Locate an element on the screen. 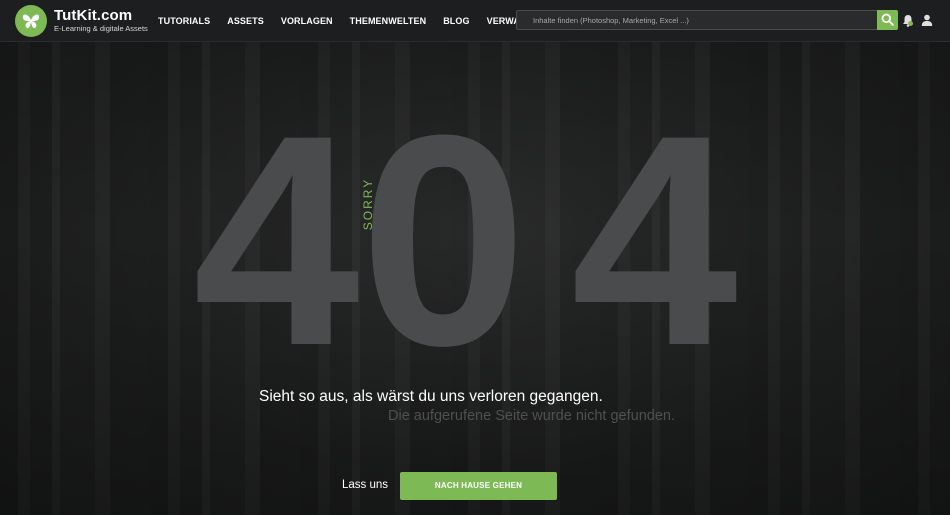 This screenshot has width=950, height=515. nav-item-blog: BLOG is located at coordinates (456, 21).